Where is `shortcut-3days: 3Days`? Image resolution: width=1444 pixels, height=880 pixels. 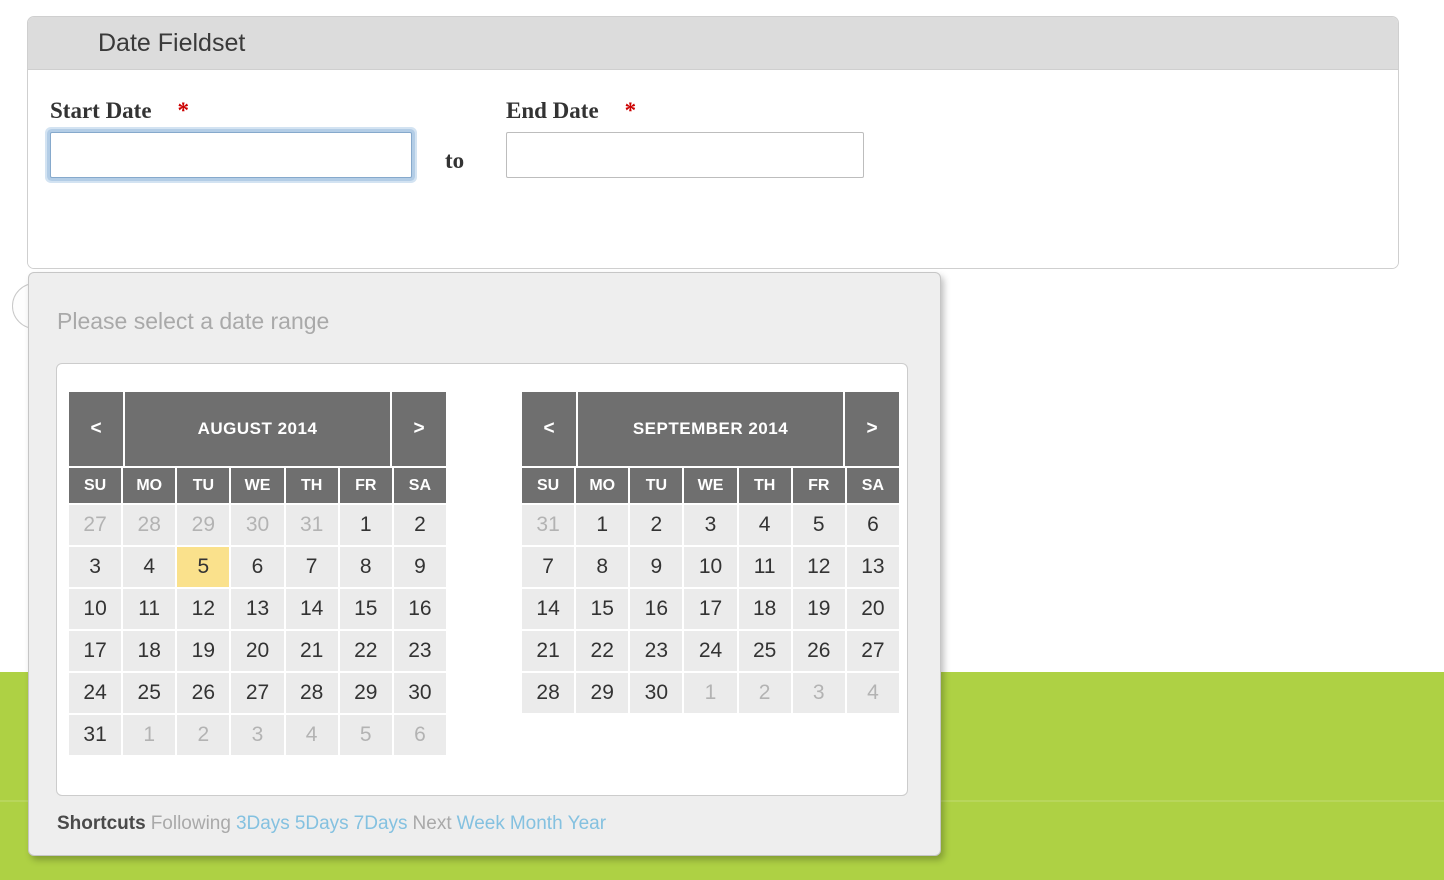 shortcut-3days: 3Days is located at coordinates (263, 823).